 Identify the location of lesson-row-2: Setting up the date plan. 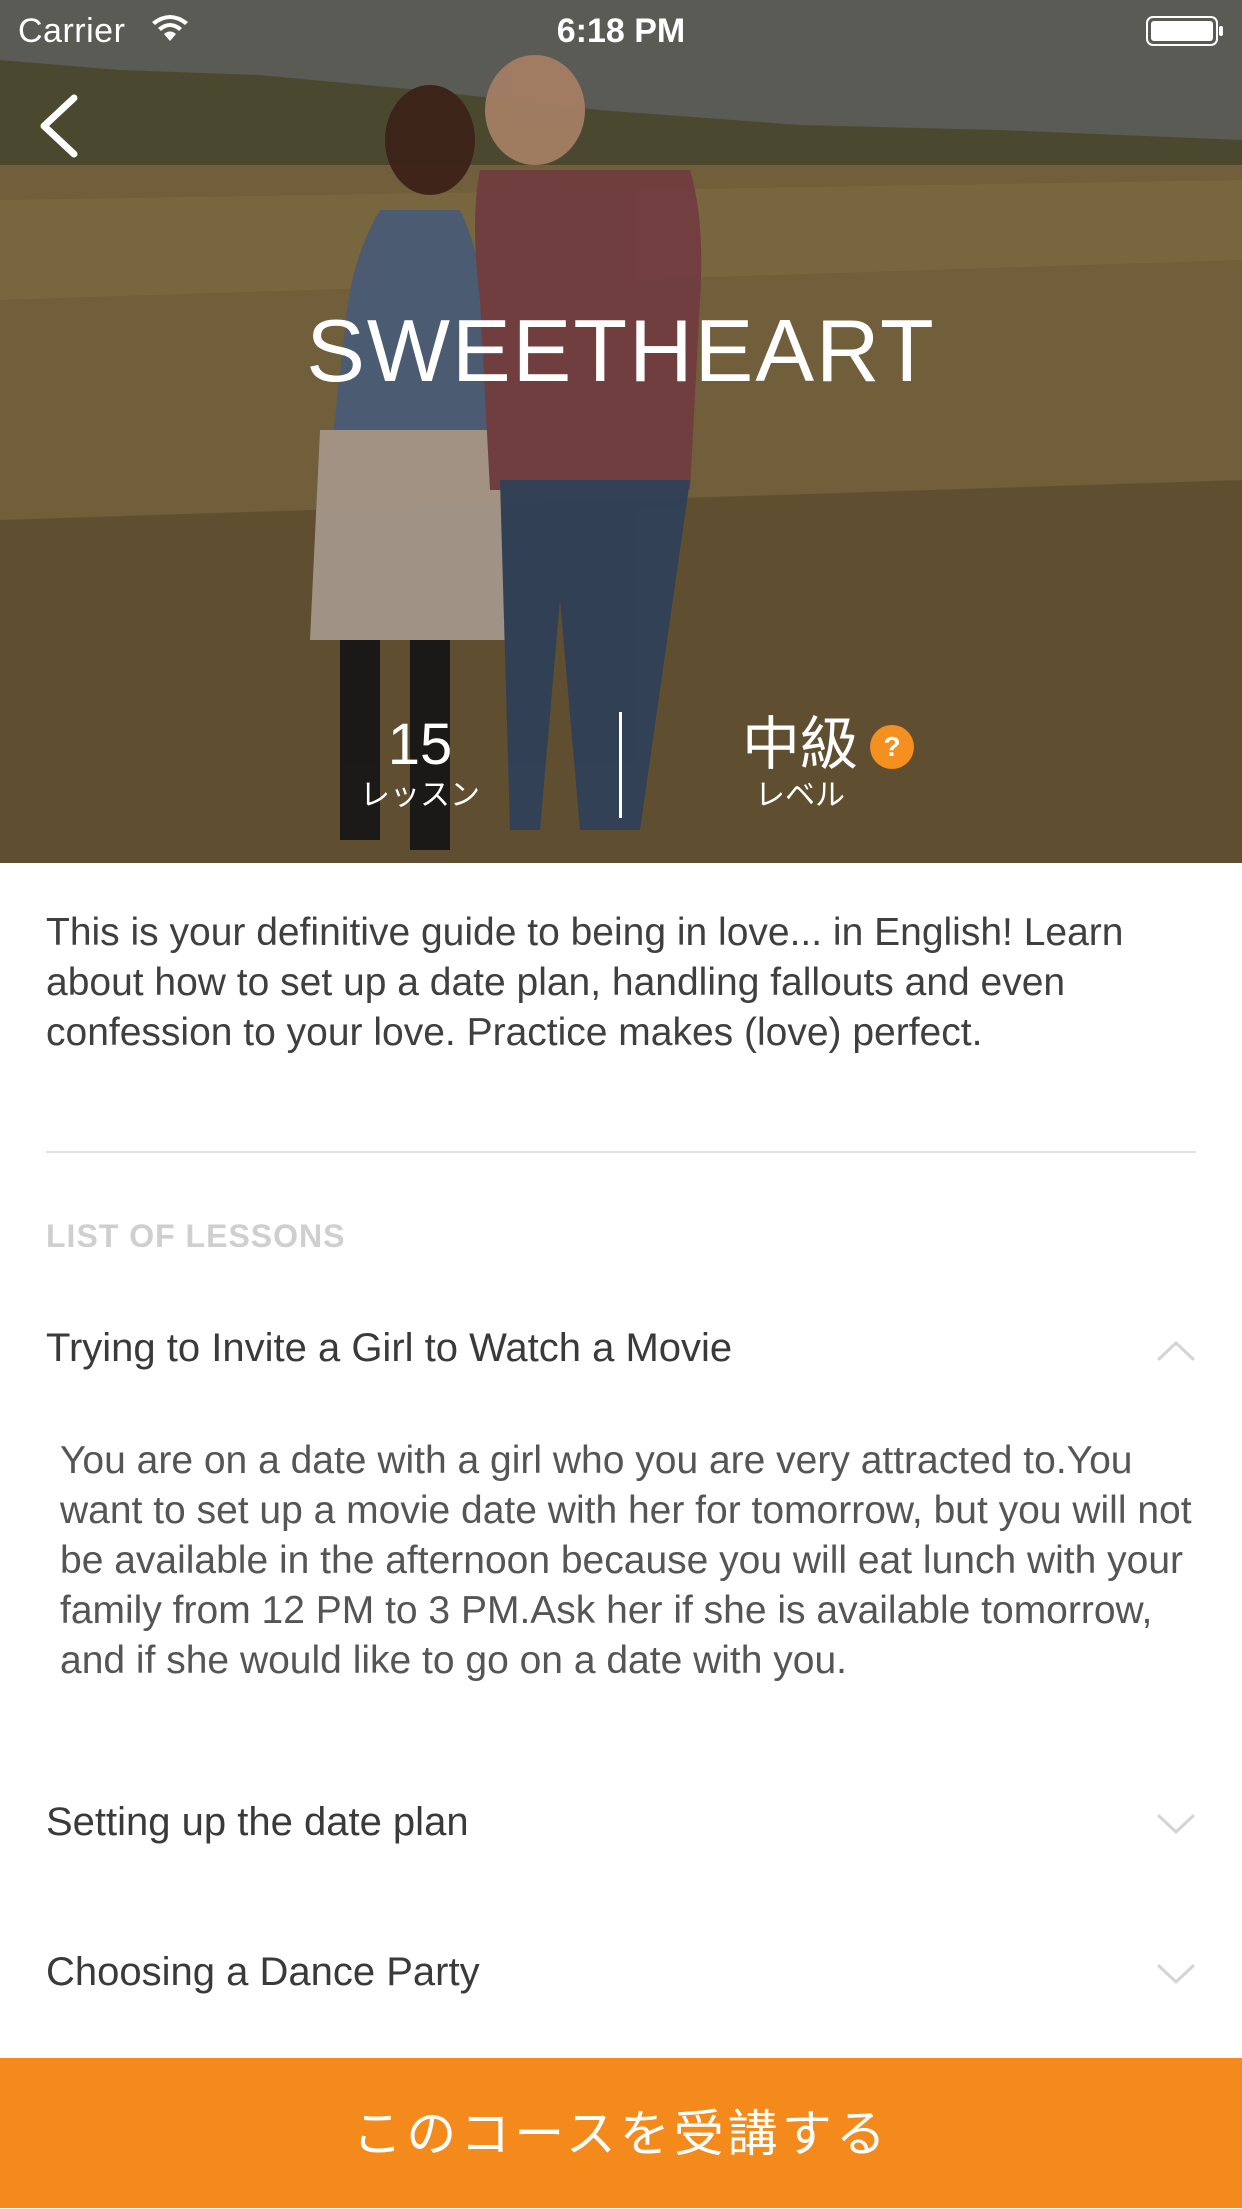
(621, 1826).